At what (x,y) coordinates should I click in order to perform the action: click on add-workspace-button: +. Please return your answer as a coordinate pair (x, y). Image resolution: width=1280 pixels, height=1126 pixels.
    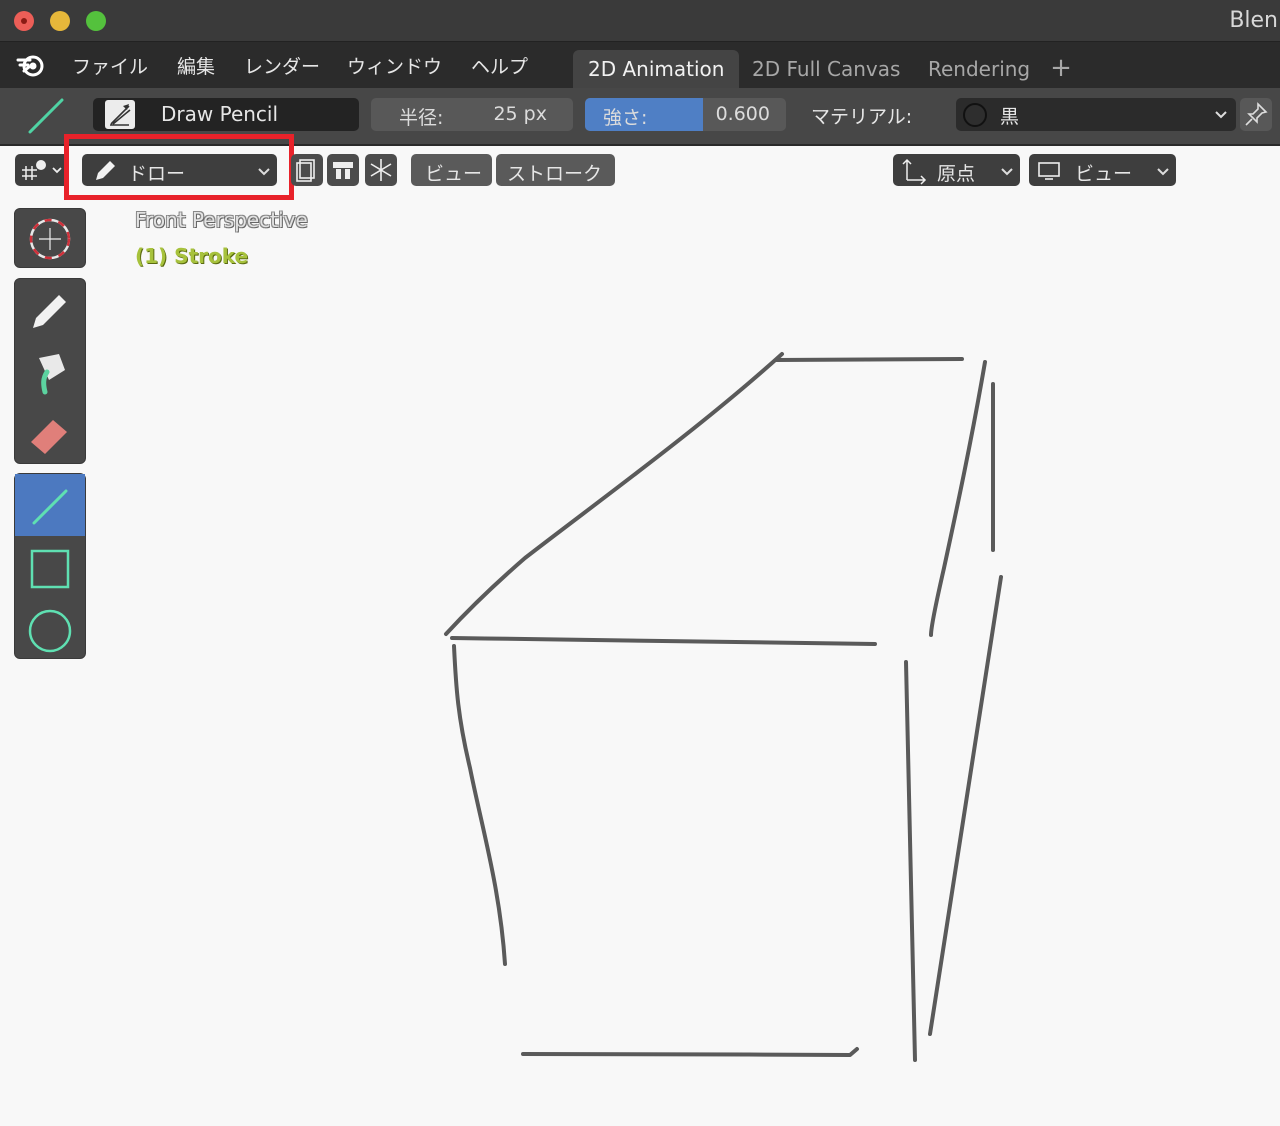
    Looking at the image, I should click on (1061, 68).